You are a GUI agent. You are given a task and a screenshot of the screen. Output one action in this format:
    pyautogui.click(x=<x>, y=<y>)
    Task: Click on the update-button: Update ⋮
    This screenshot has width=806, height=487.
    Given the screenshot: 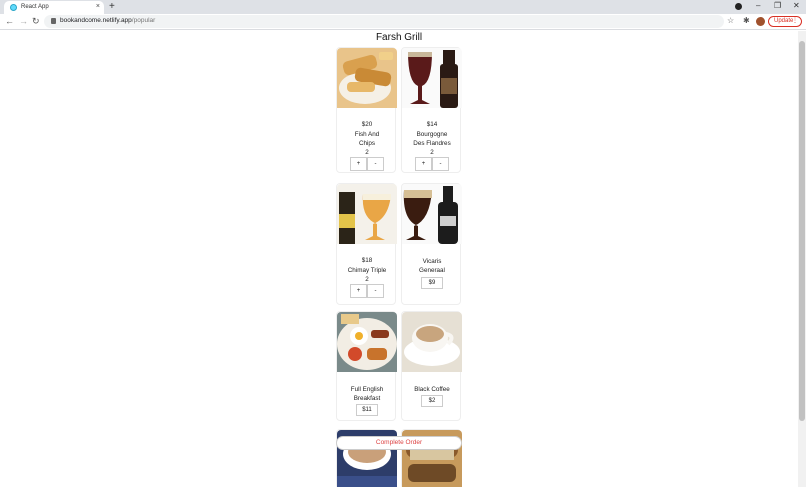 What is the action you would take?
    pyautogui.click(x=785, y=21)
    